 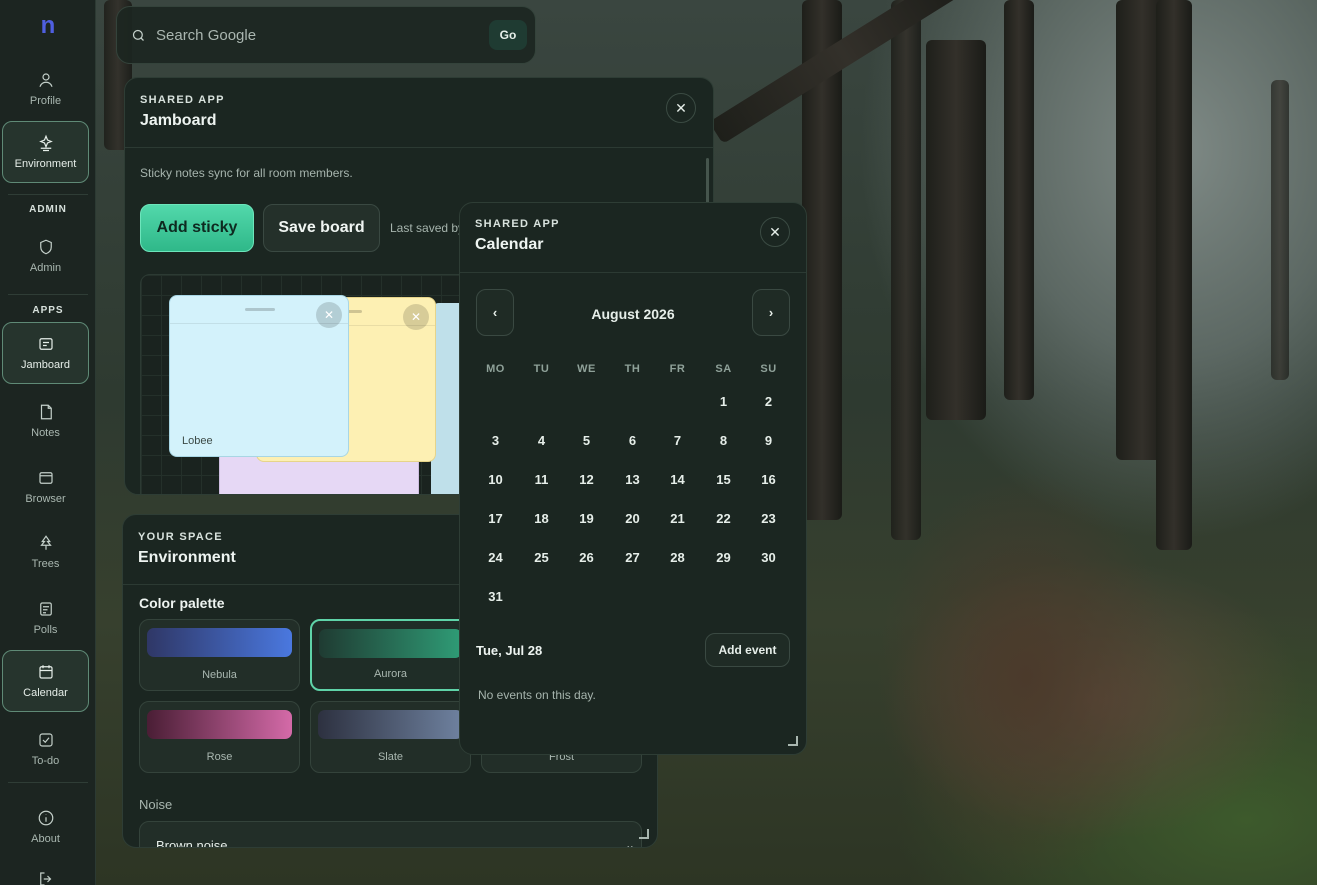 What do you see at coordinates (586, 369) in the screenshot?
I see `weekday-header: WE` at bounding box center [586, 369].